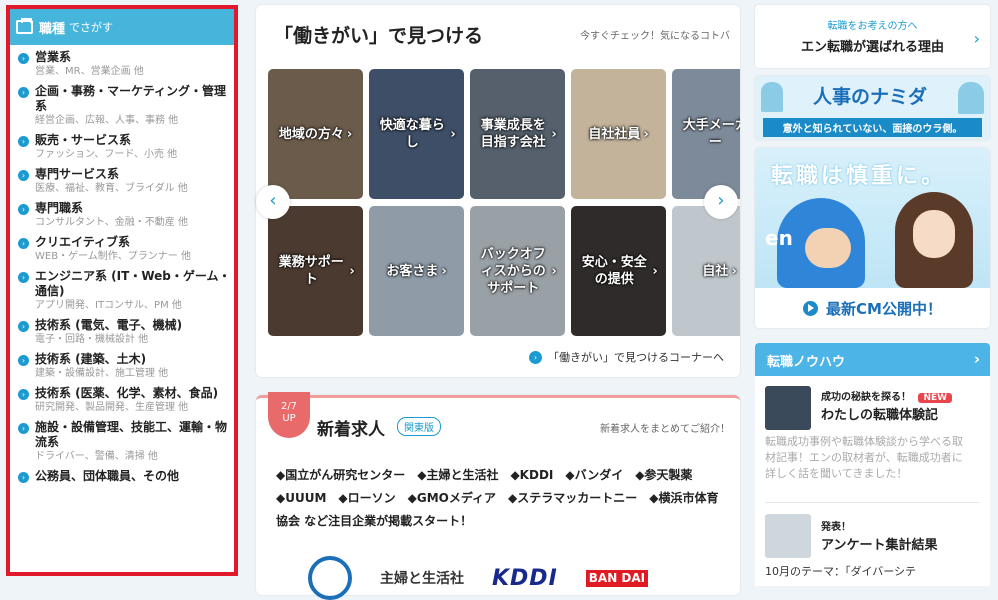  I want to click on survey-desc: 10月のテーマ：「ダイバーシテ, so click(841, 571).